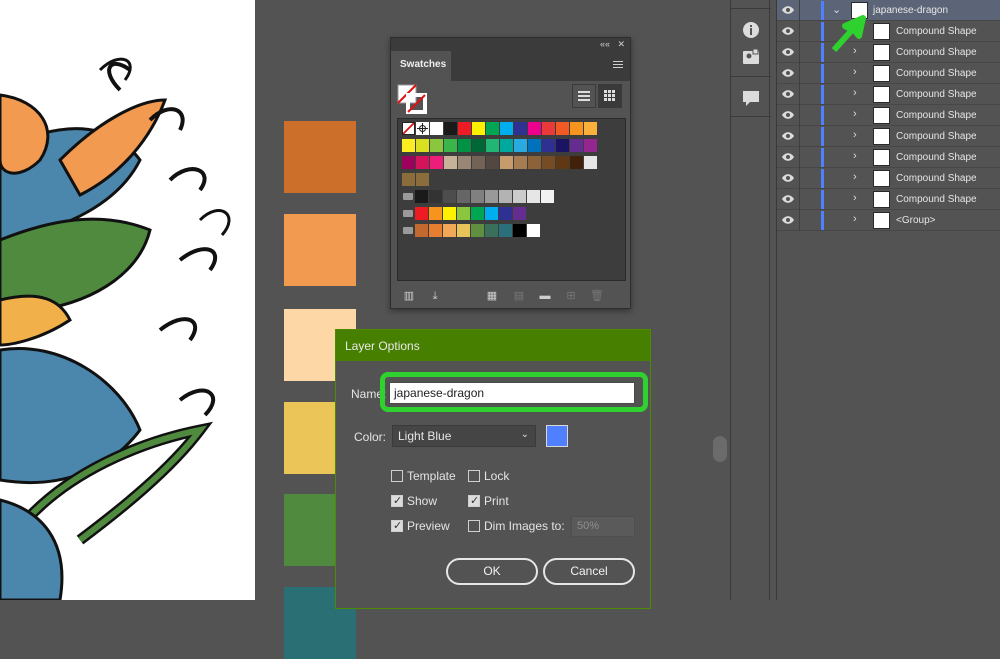  I want to click on layer-row-top: ⌄ japanese-dragon, so click(888, 10).